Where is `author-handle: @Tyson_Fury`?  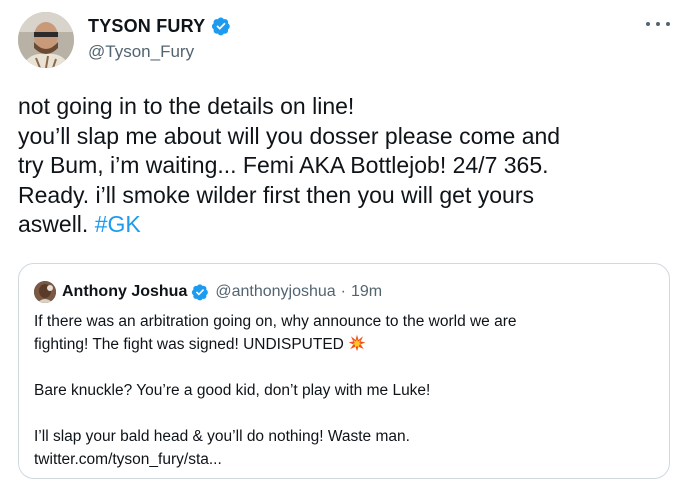 author-handle: @Tyson_Fury is located at coordinates (159, 52).